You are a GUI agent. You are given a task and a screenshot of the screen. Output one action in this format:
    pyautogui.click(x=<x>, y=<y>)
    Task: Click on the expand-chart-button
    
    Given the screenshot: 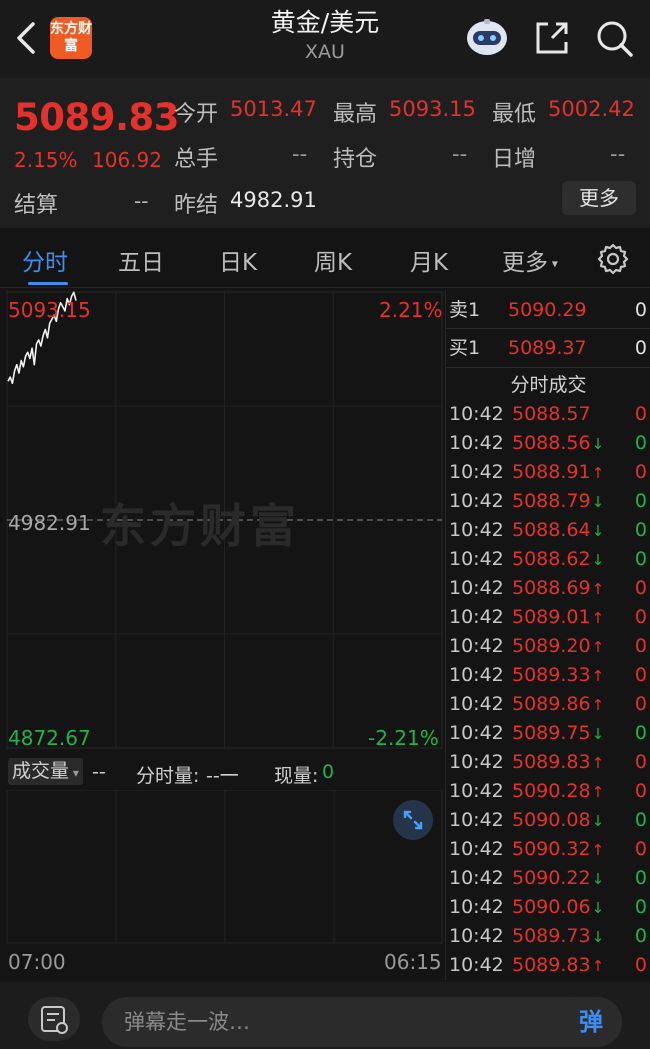 What is the action you would take?
    pyautogui.click(x=413, y=820)
    